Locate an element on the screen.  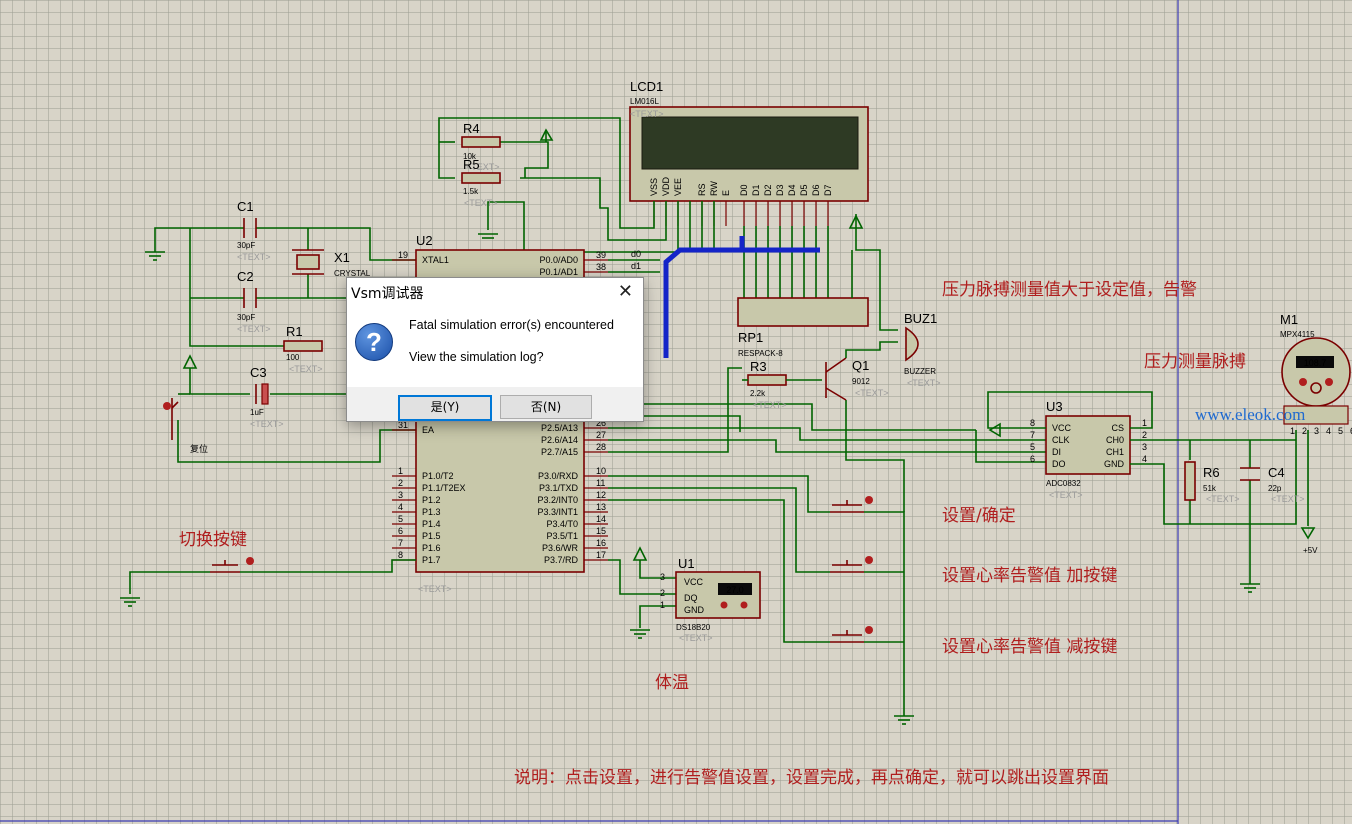
q1-ref: Q1 is located at coordinates (860, 365).